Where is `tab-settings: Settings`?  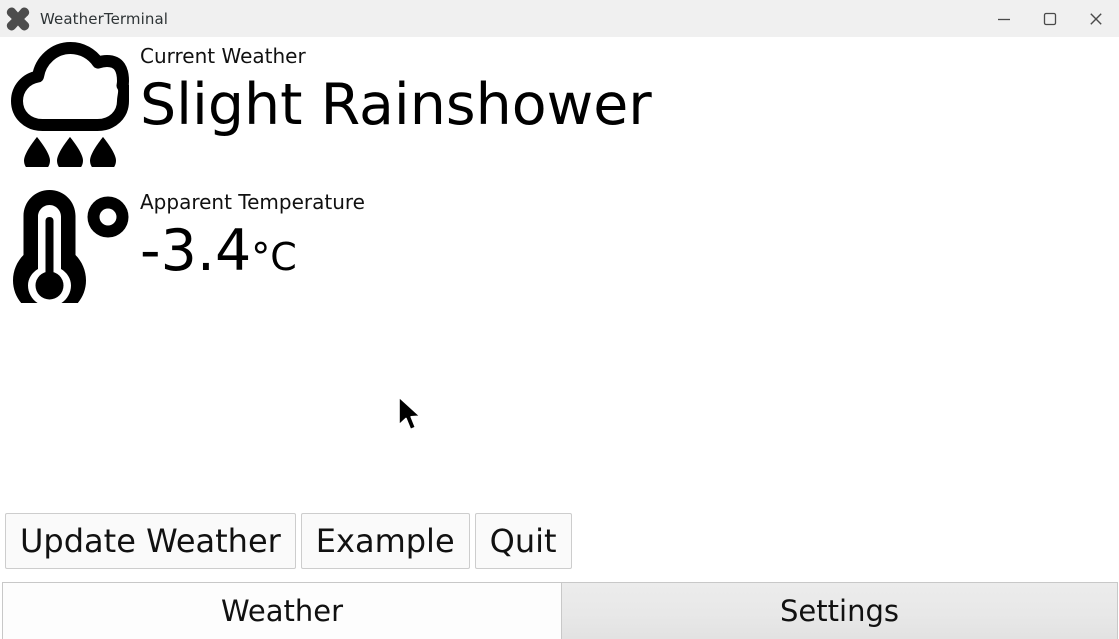
tab-settings: Settings is located at coordinates (840, 610).